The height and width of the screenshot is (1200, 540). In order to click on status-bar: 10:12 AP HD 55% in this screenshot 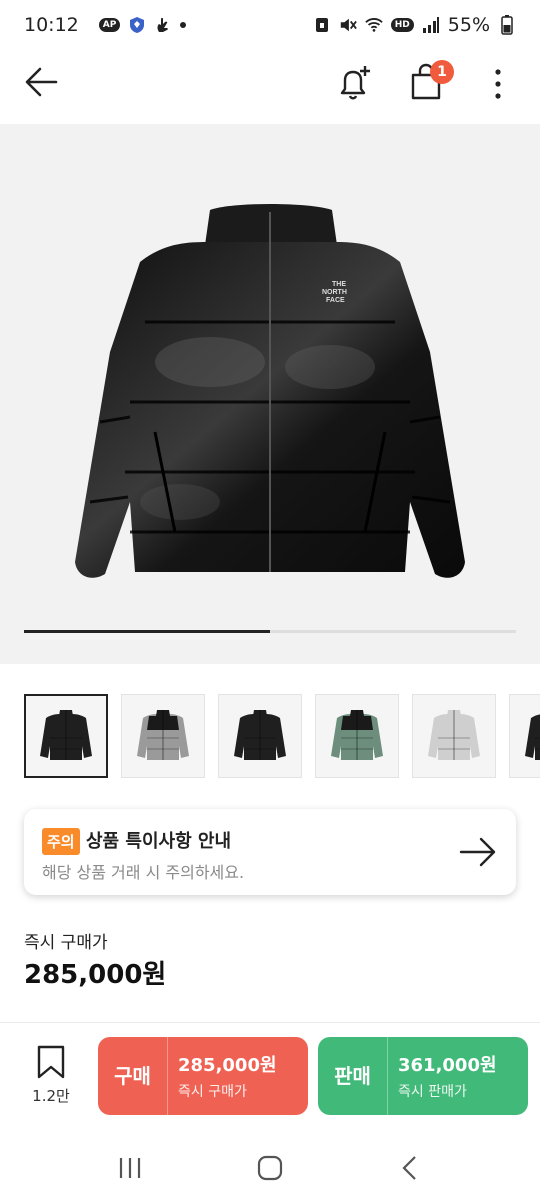, I will do `click(270, 25)`.